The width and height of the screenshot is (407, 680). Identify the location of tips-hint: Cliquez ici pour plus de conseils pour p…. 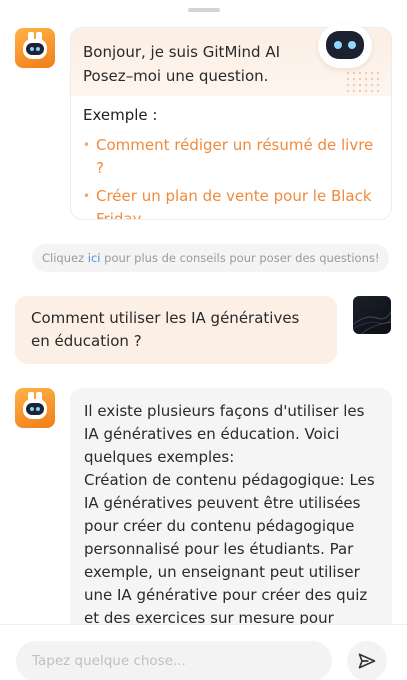
(211, 258).